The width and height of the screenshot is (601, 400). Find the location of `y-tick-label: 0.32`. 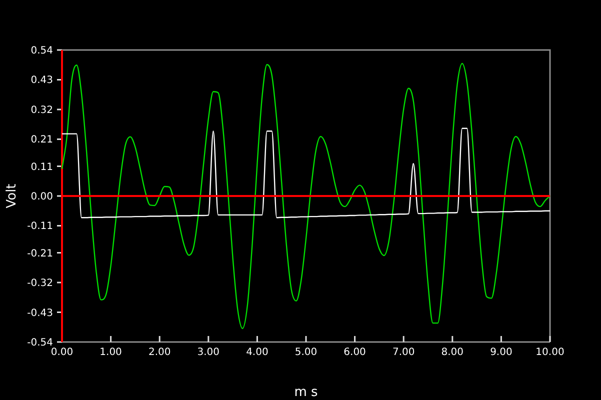

y-tick-label: 0.32 is located at coordinates (41, 110).